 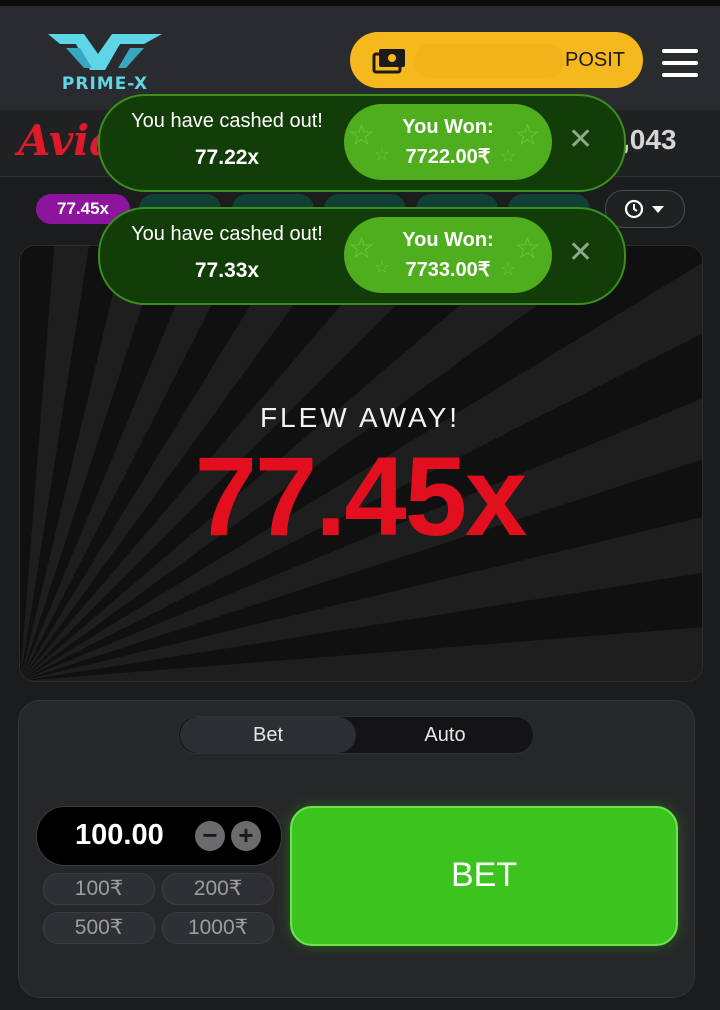 What do you see at coordinates (227, 157) in the screenshot?
I see `toast-multiplier: 77.22x` at bounding box center [227, 157].